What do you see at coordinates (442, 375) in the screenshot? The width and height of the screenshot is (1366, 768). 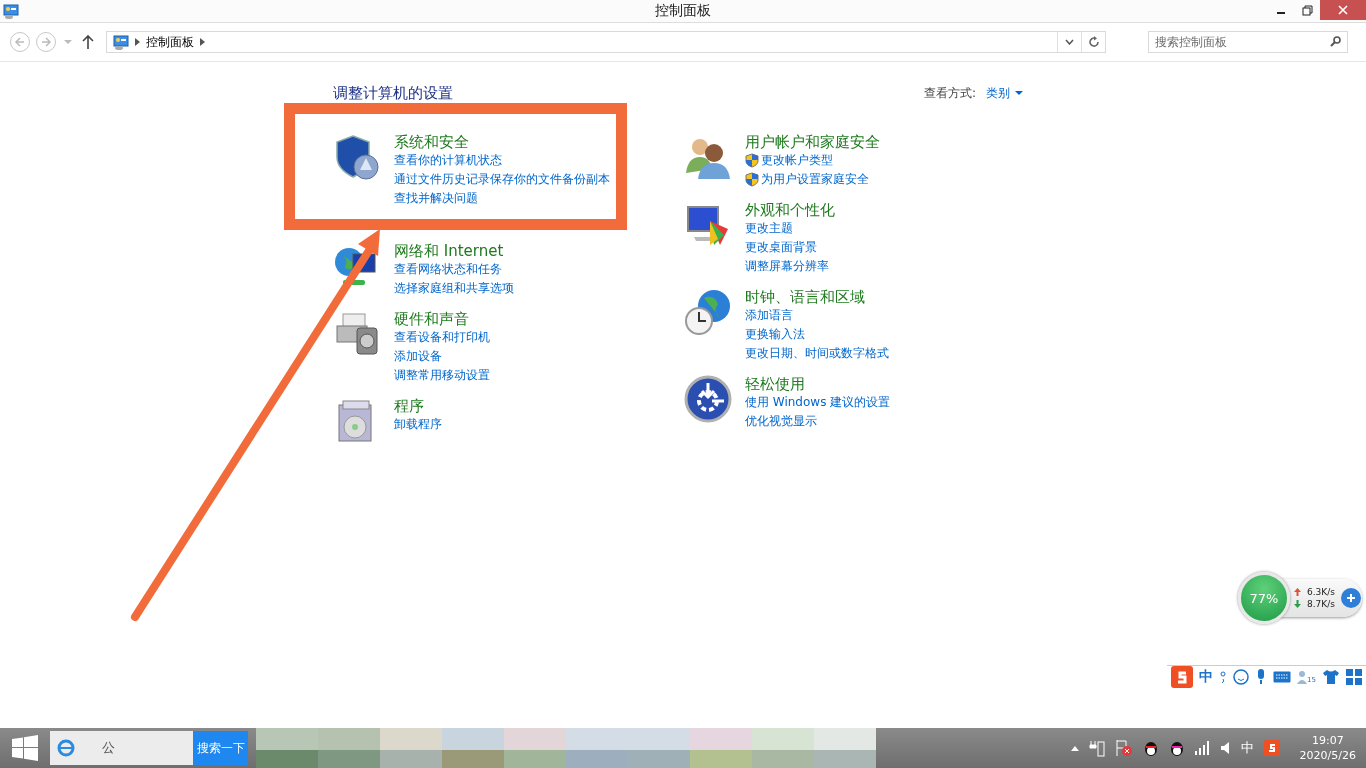 I see `category-link: 调整常用移动设置` at bounding box center [442, 375].